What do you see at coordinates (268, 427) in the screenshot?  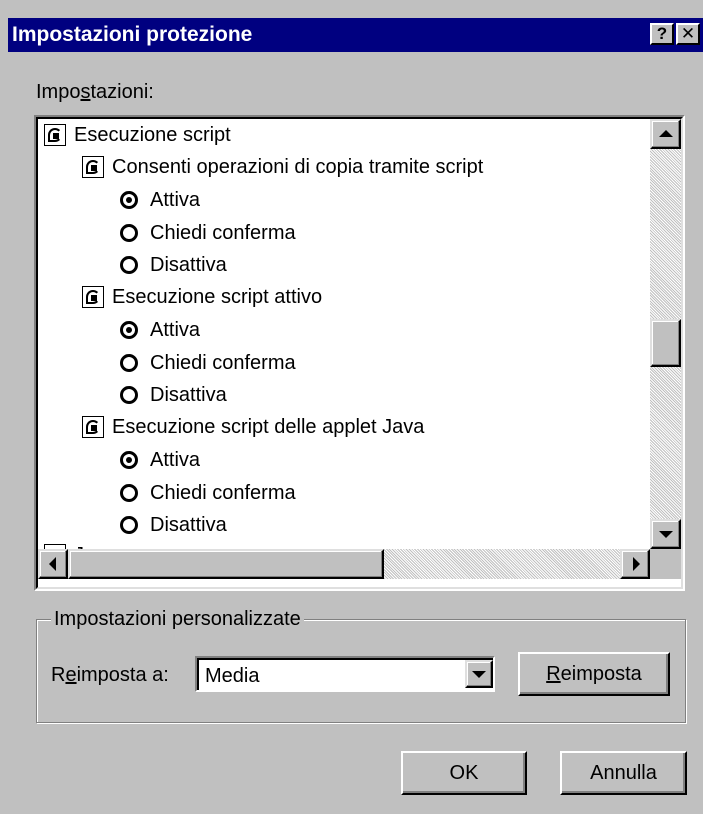 I see `tree-setting-label: Esecuzione script delle applet Java` at bounding box center [268, 427].